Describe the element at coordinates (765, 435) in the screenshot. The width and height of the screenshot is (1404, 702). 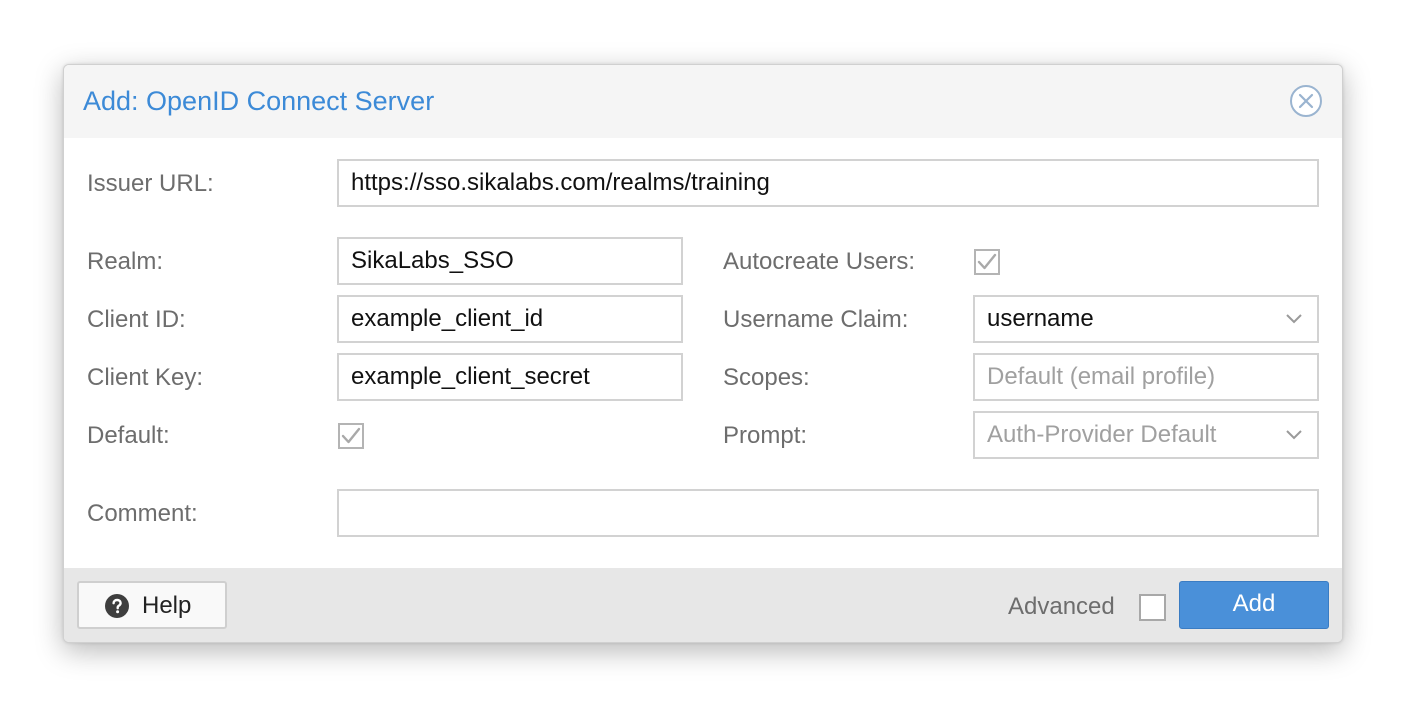
I see `prompt-label: Prompt:` at that location.